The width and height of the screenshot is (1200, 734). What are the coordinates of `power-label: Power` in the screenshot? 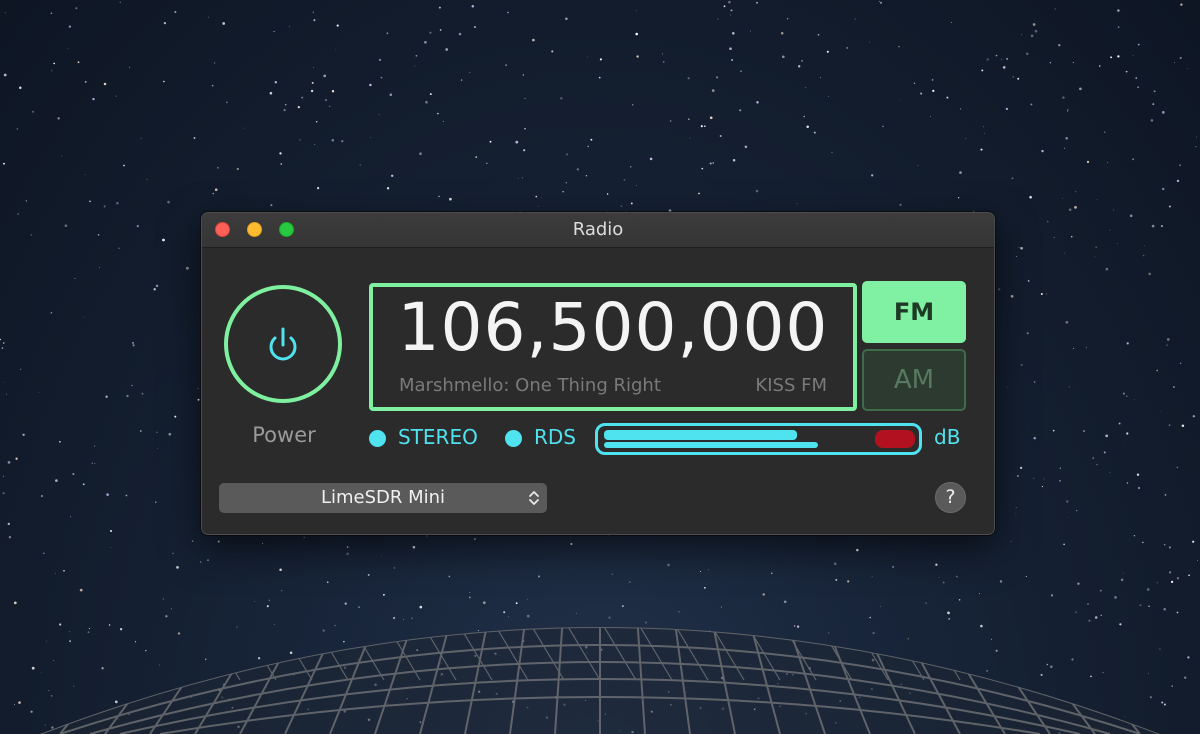 It's located at (284, 435).